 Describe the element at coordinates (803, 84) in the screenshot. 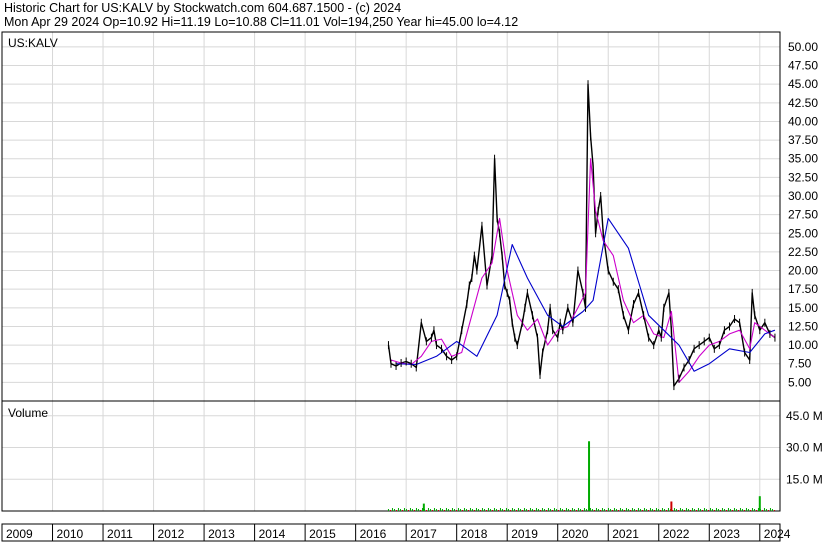

I see `price-tick-label: 45.00` at that location.